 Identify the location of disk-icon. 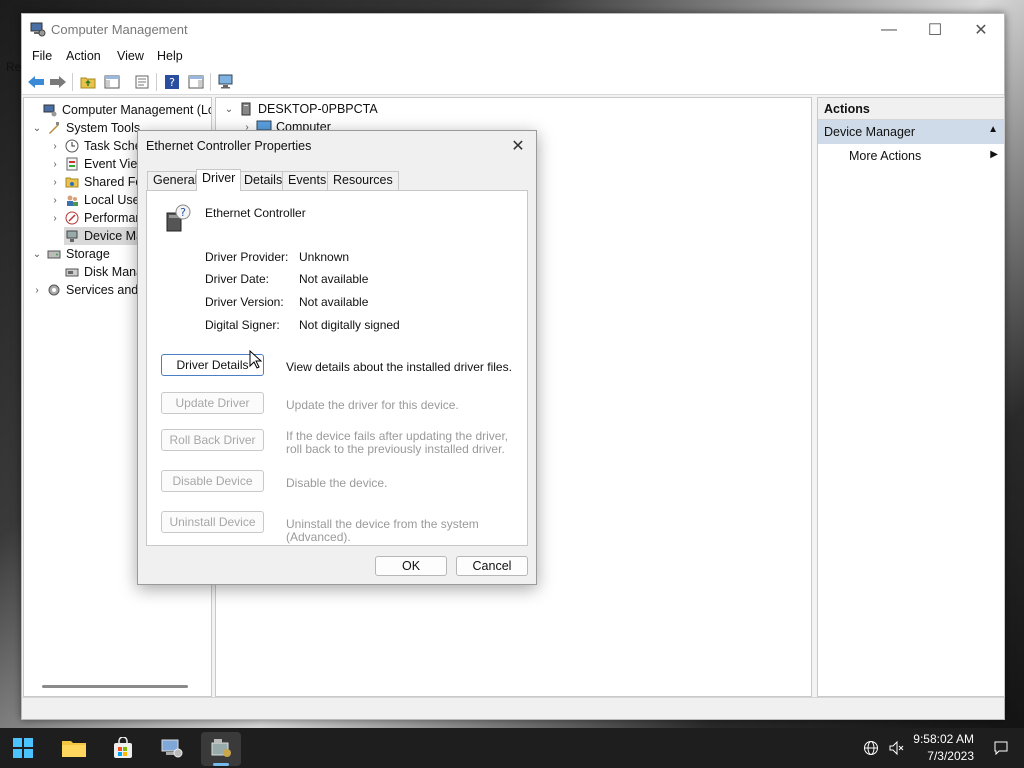
(72, 272).